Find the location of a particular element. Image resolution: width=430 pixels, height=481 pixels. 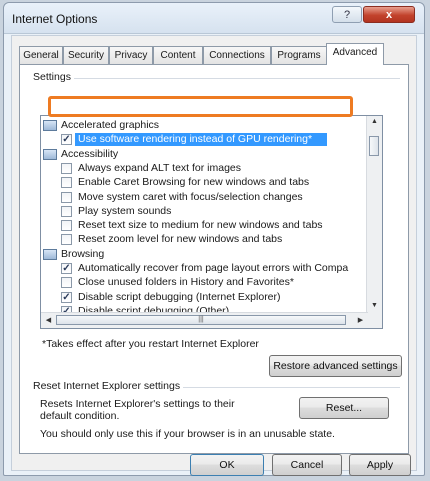

scroll-down-icon: ▼ is located at coordinates (374, 305).